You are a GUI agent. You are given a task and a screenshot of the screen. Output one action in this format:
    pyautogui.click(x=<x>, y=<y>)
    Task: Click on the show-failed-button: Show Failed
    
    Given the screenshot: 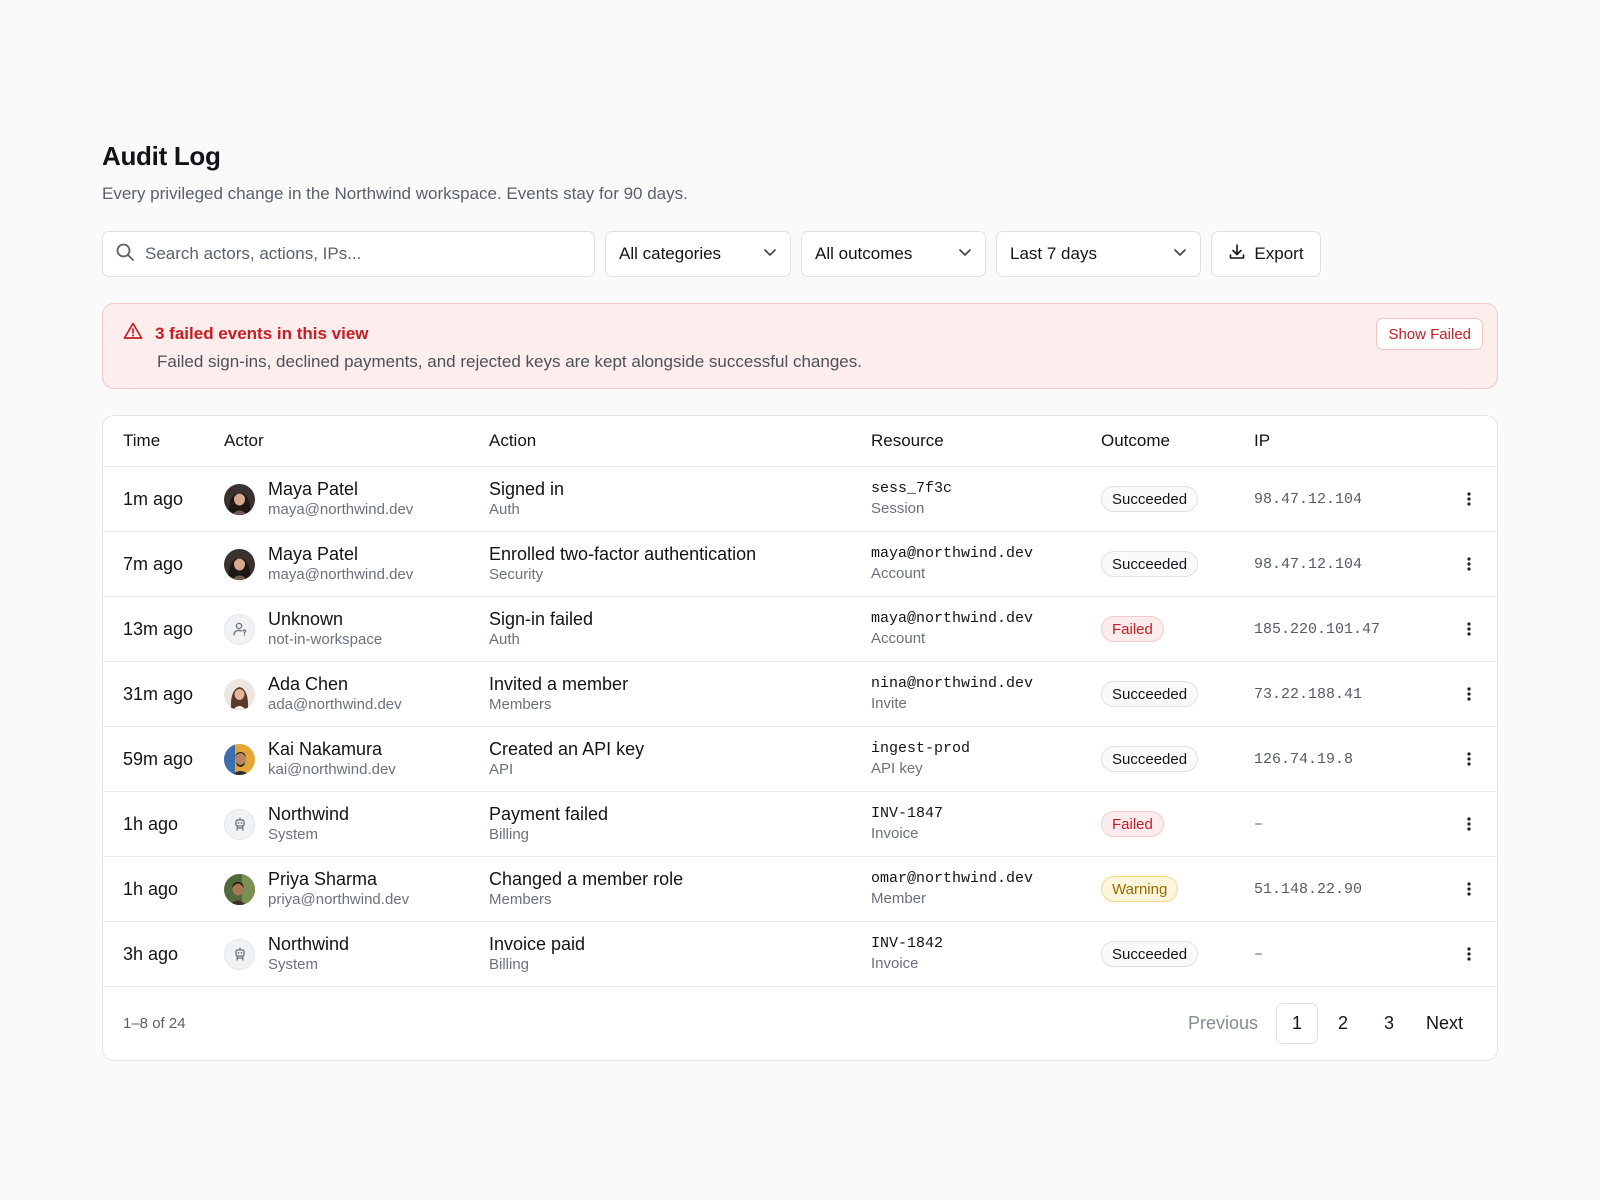 What is the action you would take?
    pyautogui.click(x=1429, y=334)
    